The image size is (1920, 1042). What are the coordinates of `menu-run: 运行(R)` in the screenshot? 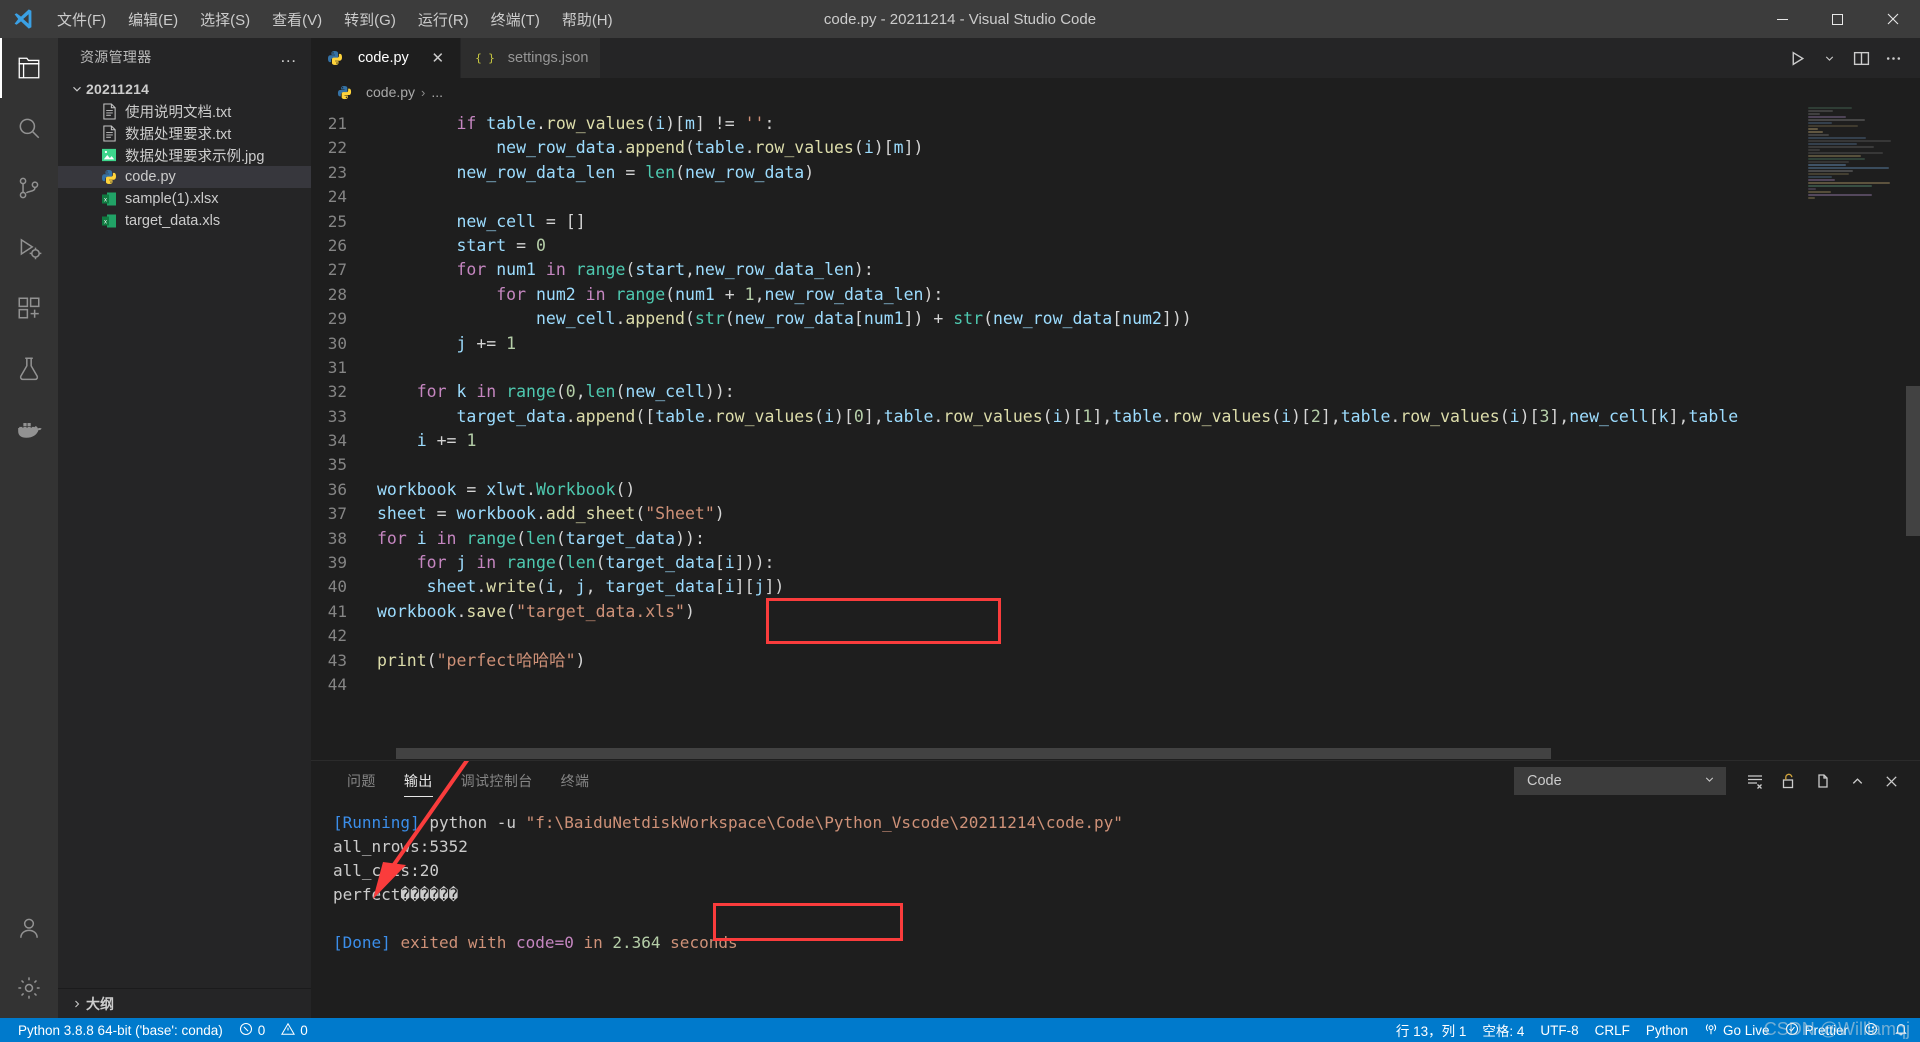 It's located at (443, 19).